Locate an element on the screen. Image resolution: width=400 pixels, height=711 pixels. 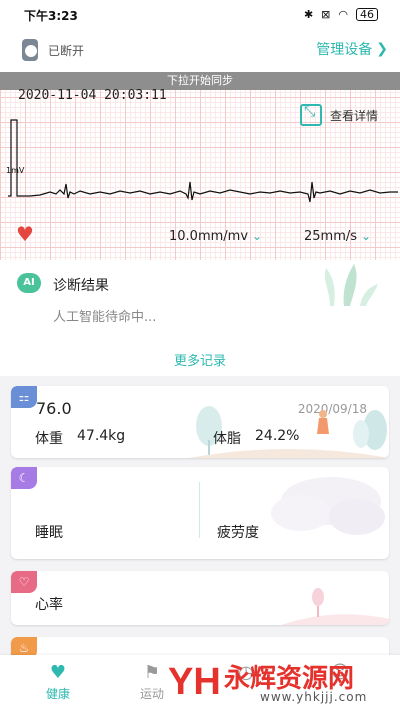
heart-rate-icon: ♡ is located at coordinates (24, 582).